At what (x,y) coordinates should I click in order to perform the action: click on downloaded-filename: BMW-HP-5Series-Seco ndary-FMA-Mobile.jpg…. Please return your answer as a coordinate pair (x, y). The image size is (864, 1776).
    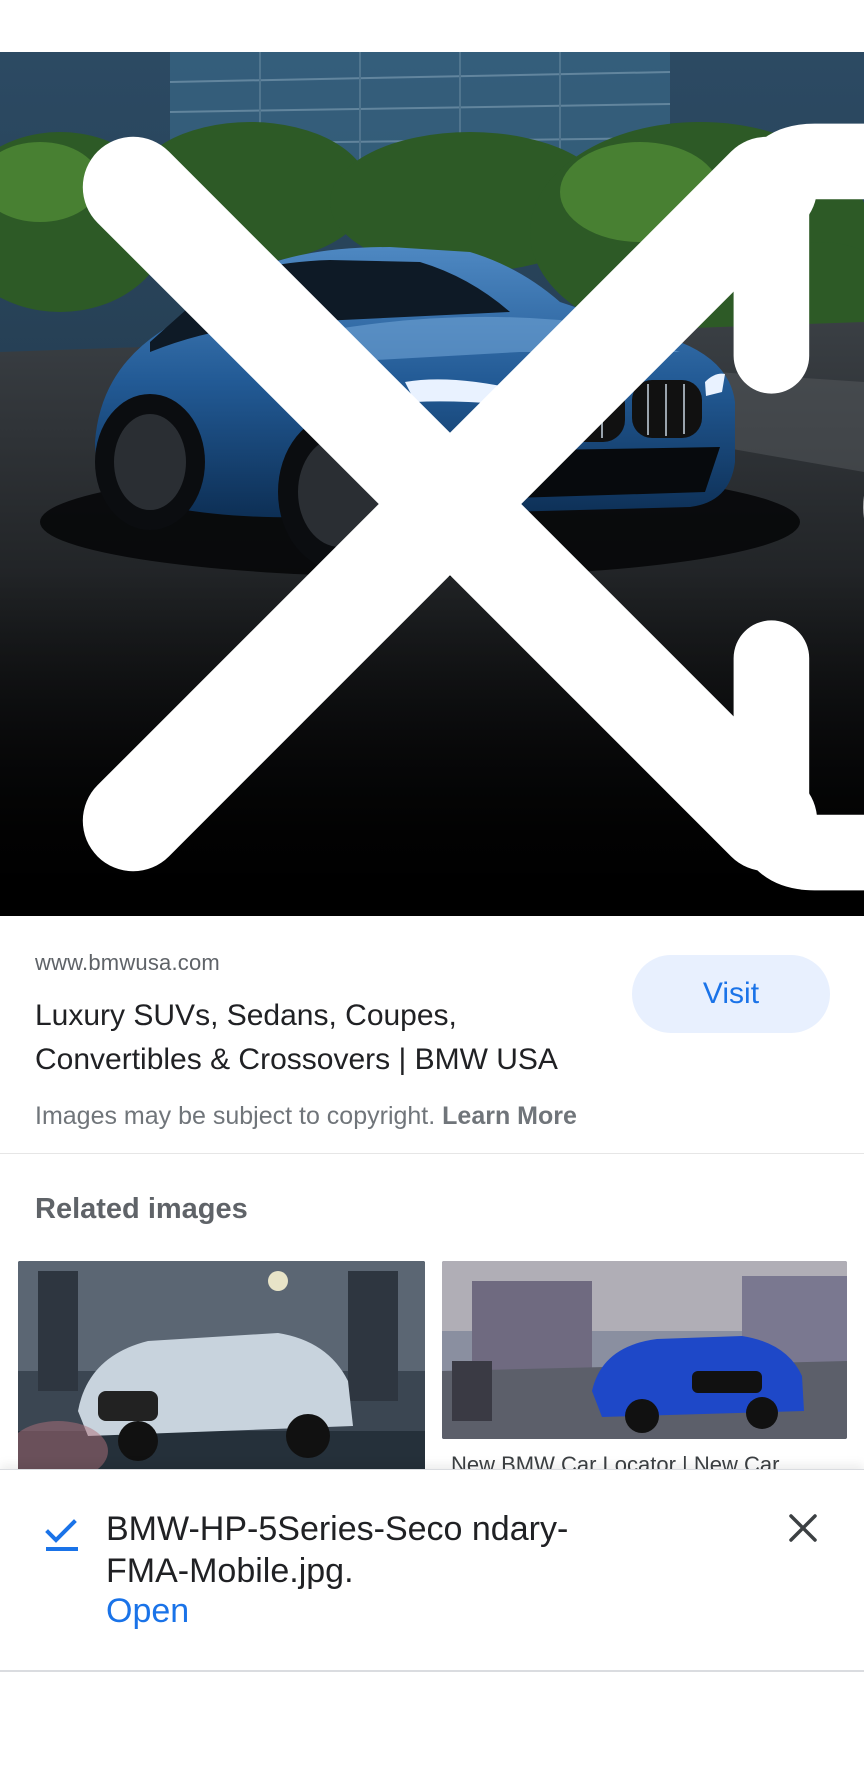
    Looking at the image, I should click on (337, 1550).